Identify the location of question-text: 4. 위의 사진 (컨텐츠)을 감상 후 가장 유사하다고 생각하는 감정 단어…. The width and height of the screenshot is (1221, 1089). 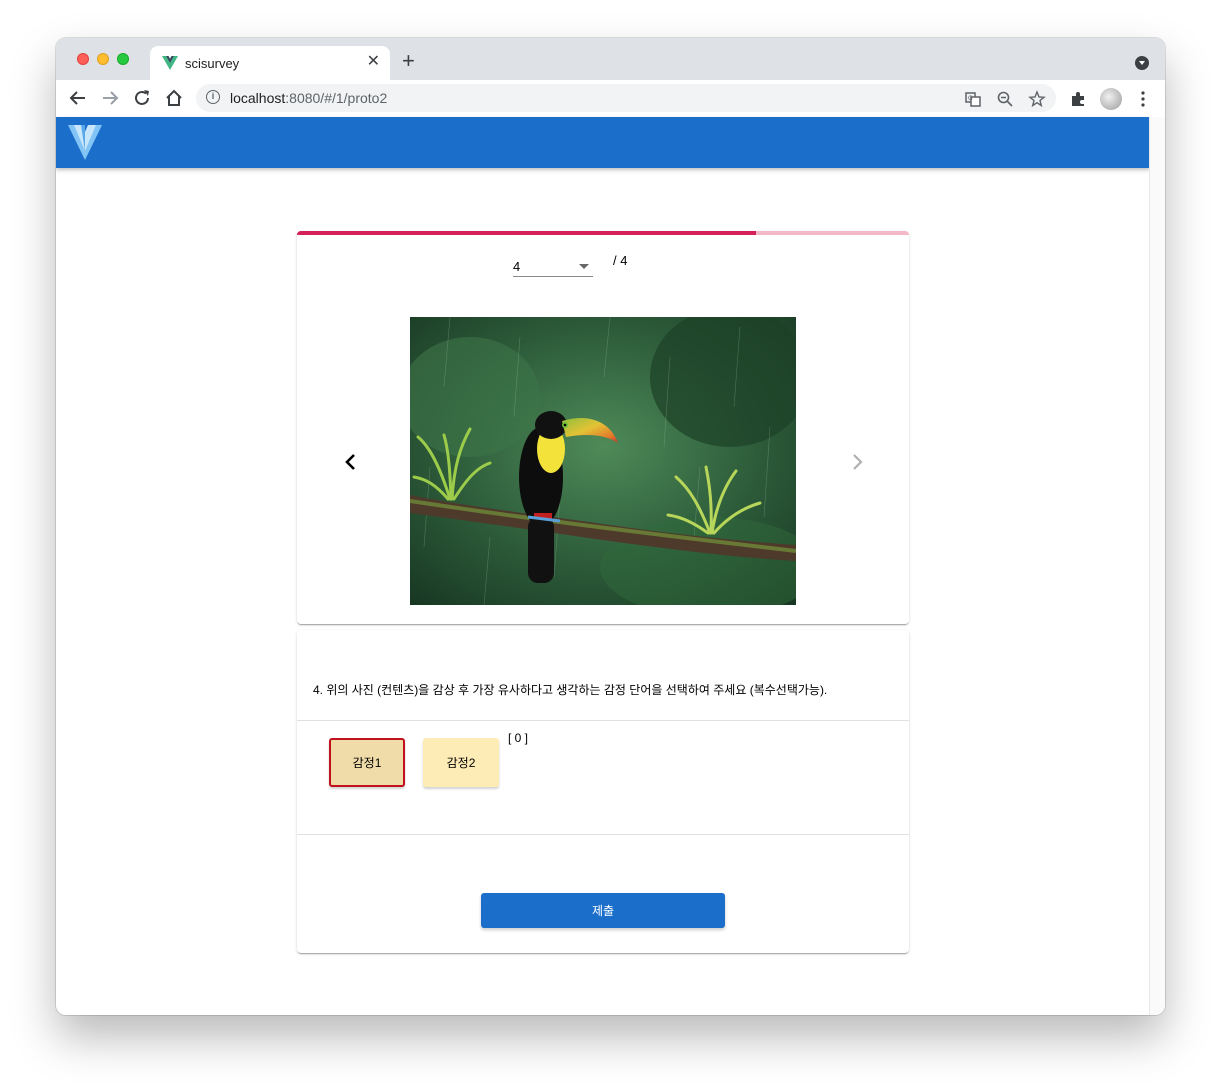
(570, 690).